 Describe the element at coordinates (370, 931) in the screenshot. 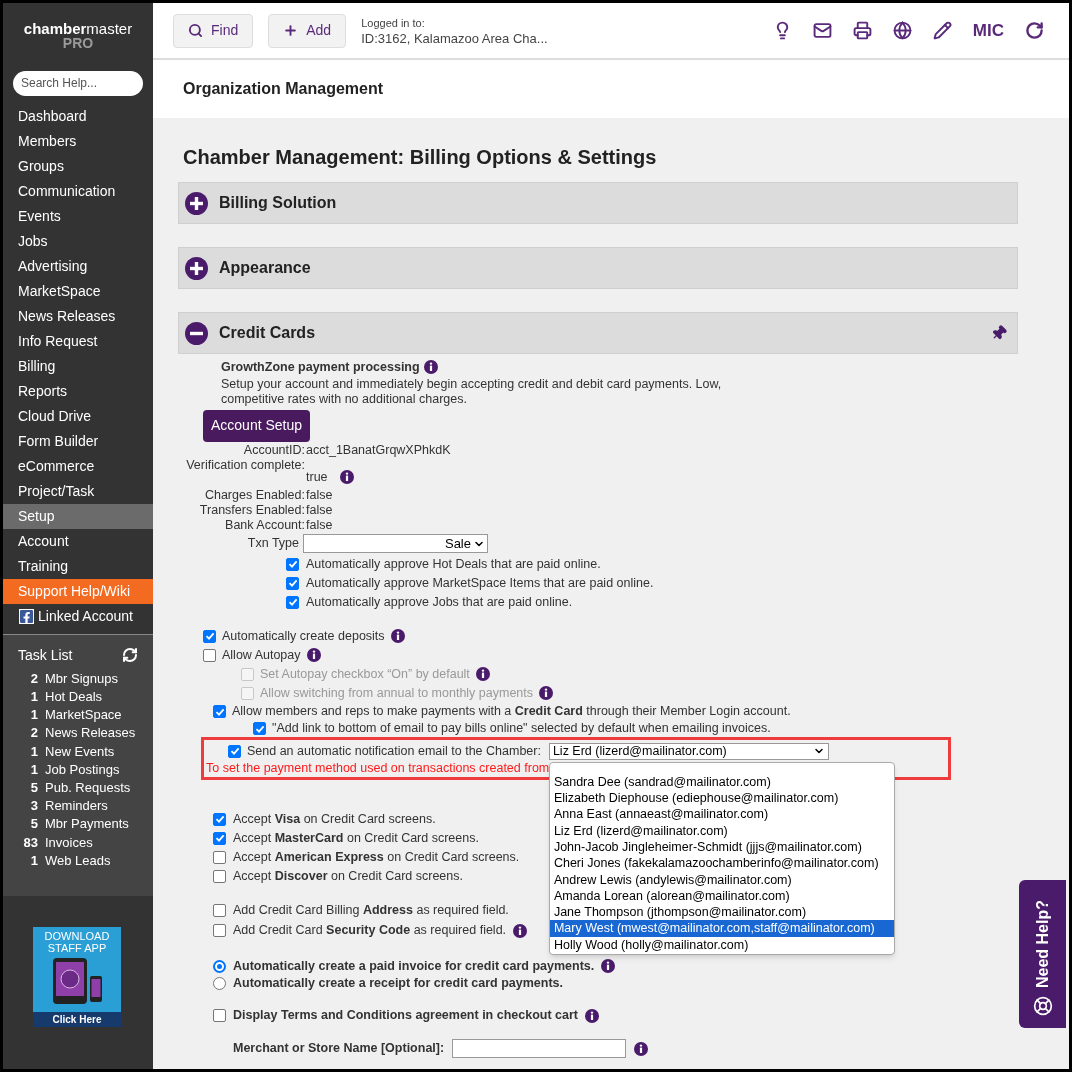

I see `option-label: Add Credit Card Security Code as required field.` at that location.